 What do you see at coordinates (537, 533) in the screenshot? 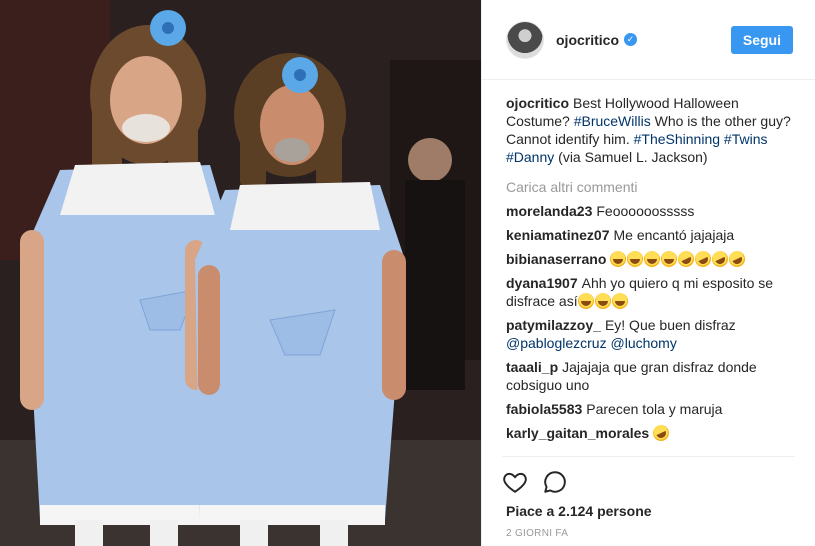
I see `post-timestamp: 2 giorni fa` at bounding box center [537, 533].